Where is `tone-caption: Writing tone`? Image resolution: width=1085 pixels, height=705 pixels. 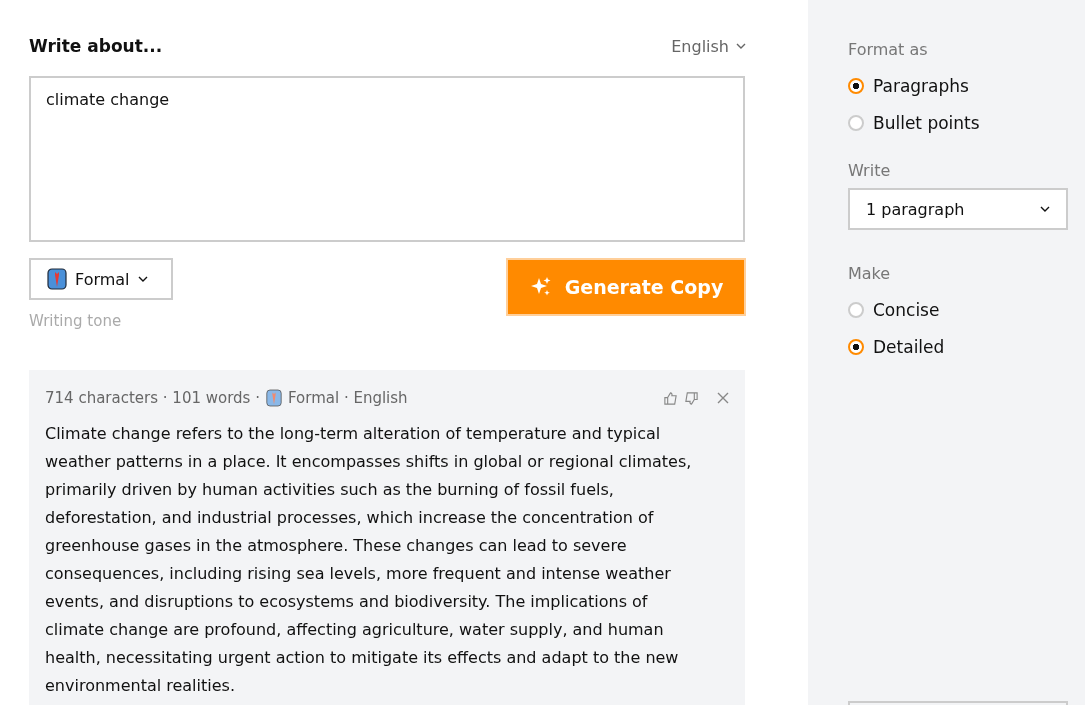
tone-caption: Writing tone is located at coordinates (76, 321).